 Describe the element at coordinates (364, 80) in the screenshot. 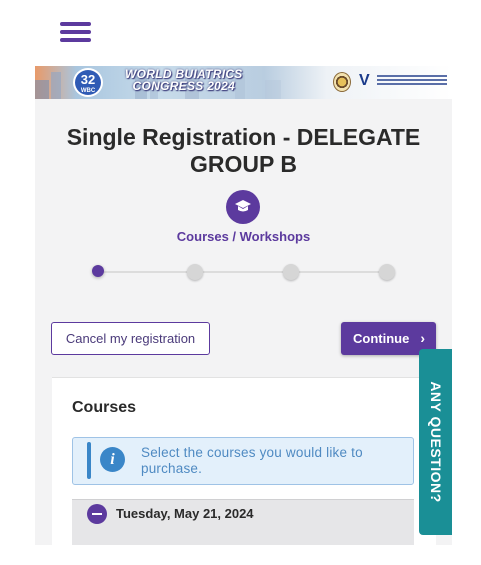

I see `partner-logo: V` at that location.